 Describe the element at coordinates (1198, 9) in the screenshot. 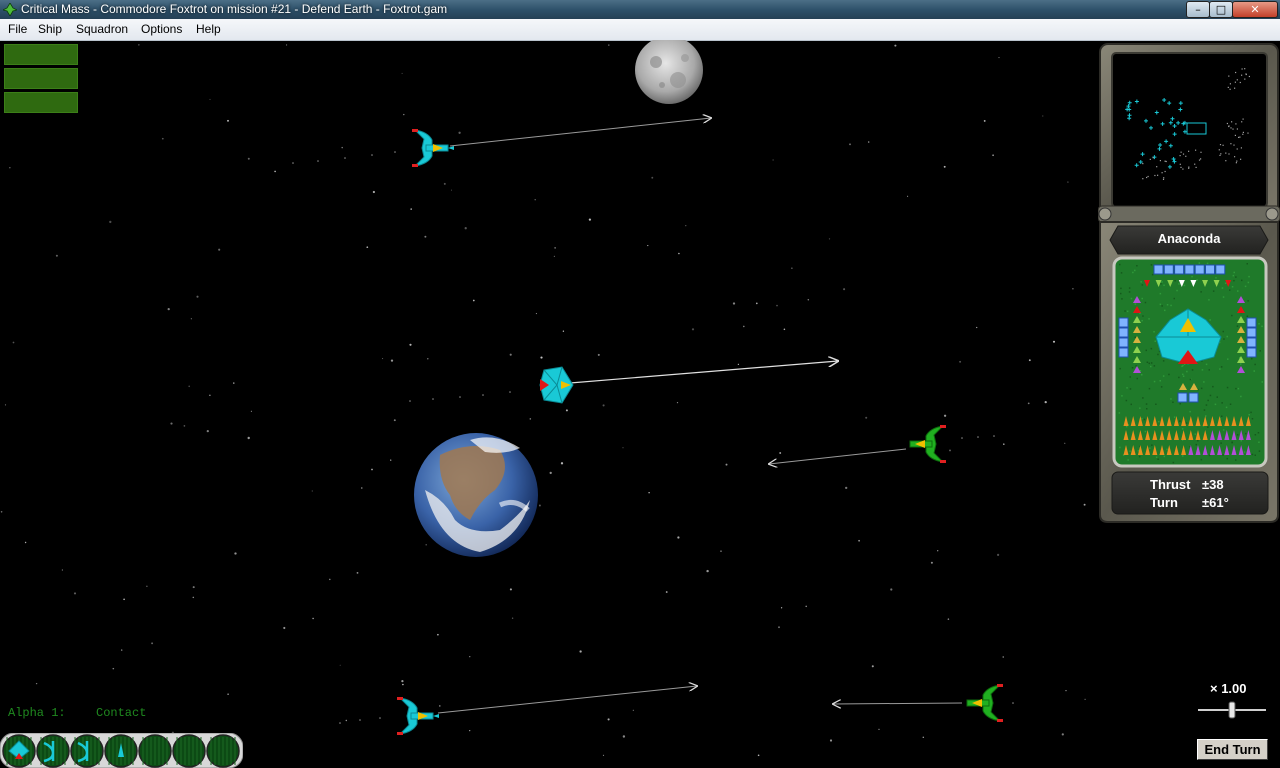

I see `minimize-button: –` at that location.